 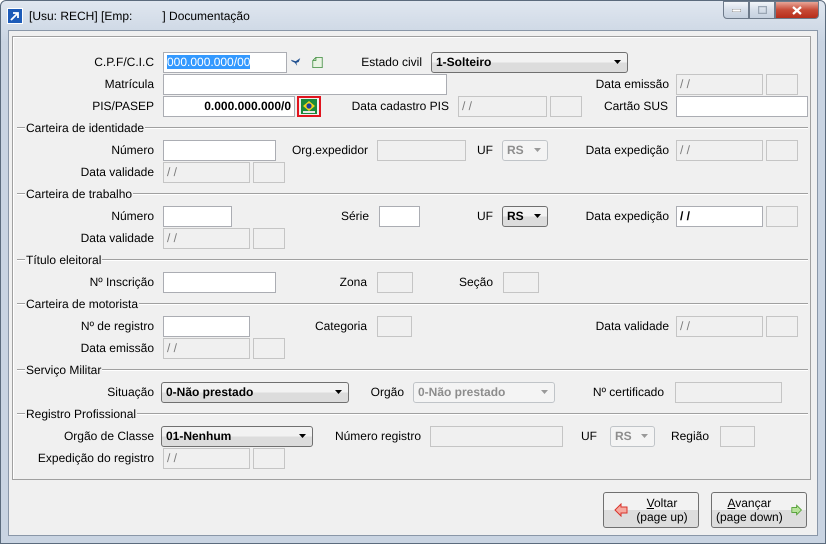 I want to click on close-icon, so click(x=797, y=10).